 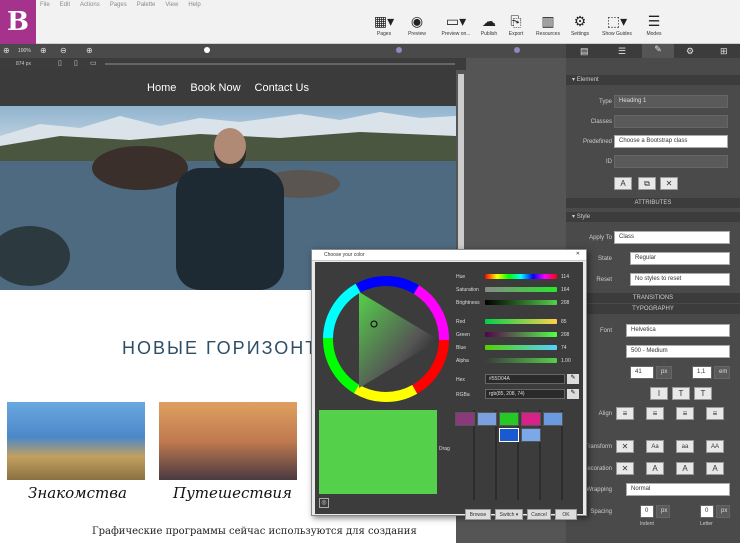 What do you see at coordinates (647, 183) in the screenshot?
I see `copy-style-button: ⧉` at bounding box center [647, 183].